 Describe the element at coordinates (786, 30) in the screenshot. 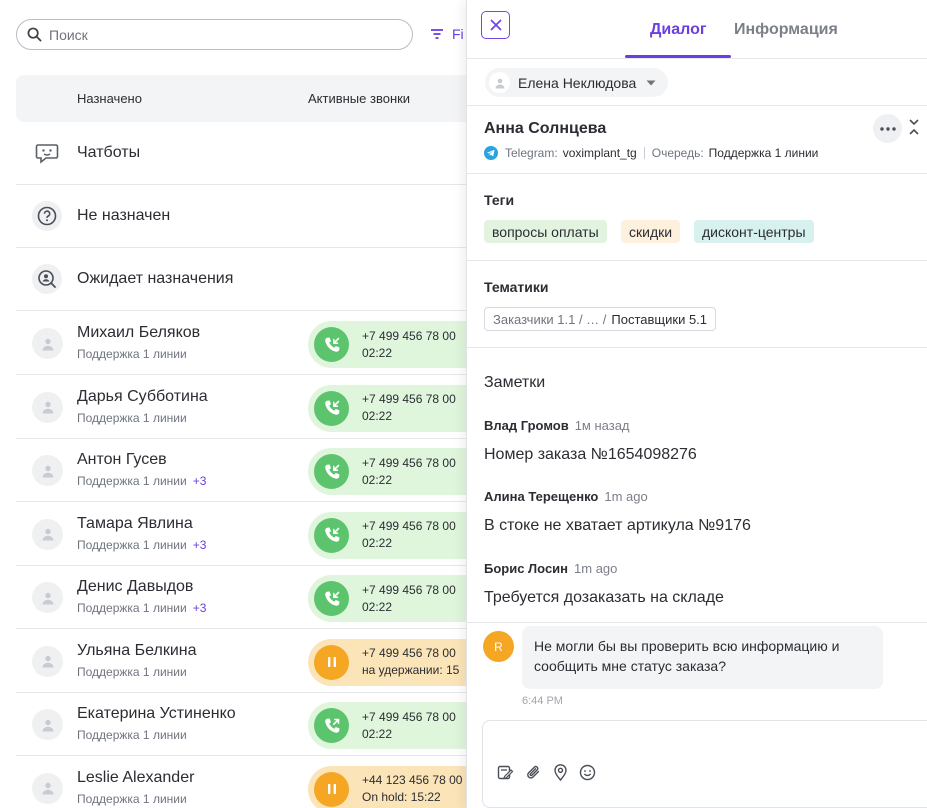

I see `tab-info: Информация` at that location.